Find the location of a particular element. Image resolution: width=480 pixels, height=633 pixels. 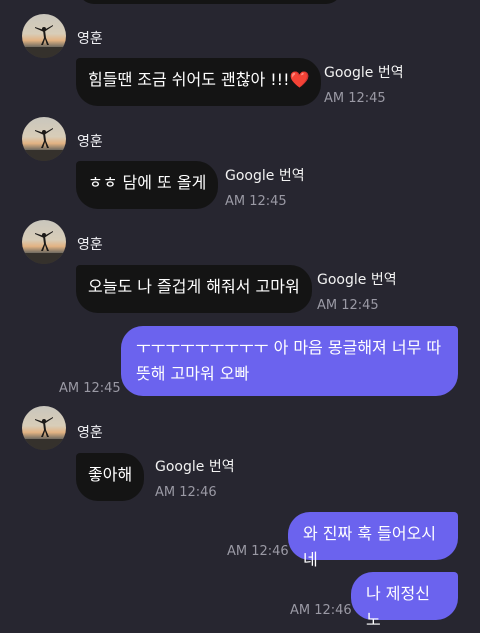

message-text: 힘들땐 조금 쉬어도 괜찮아 !!! is located at coordinates (189, 79).